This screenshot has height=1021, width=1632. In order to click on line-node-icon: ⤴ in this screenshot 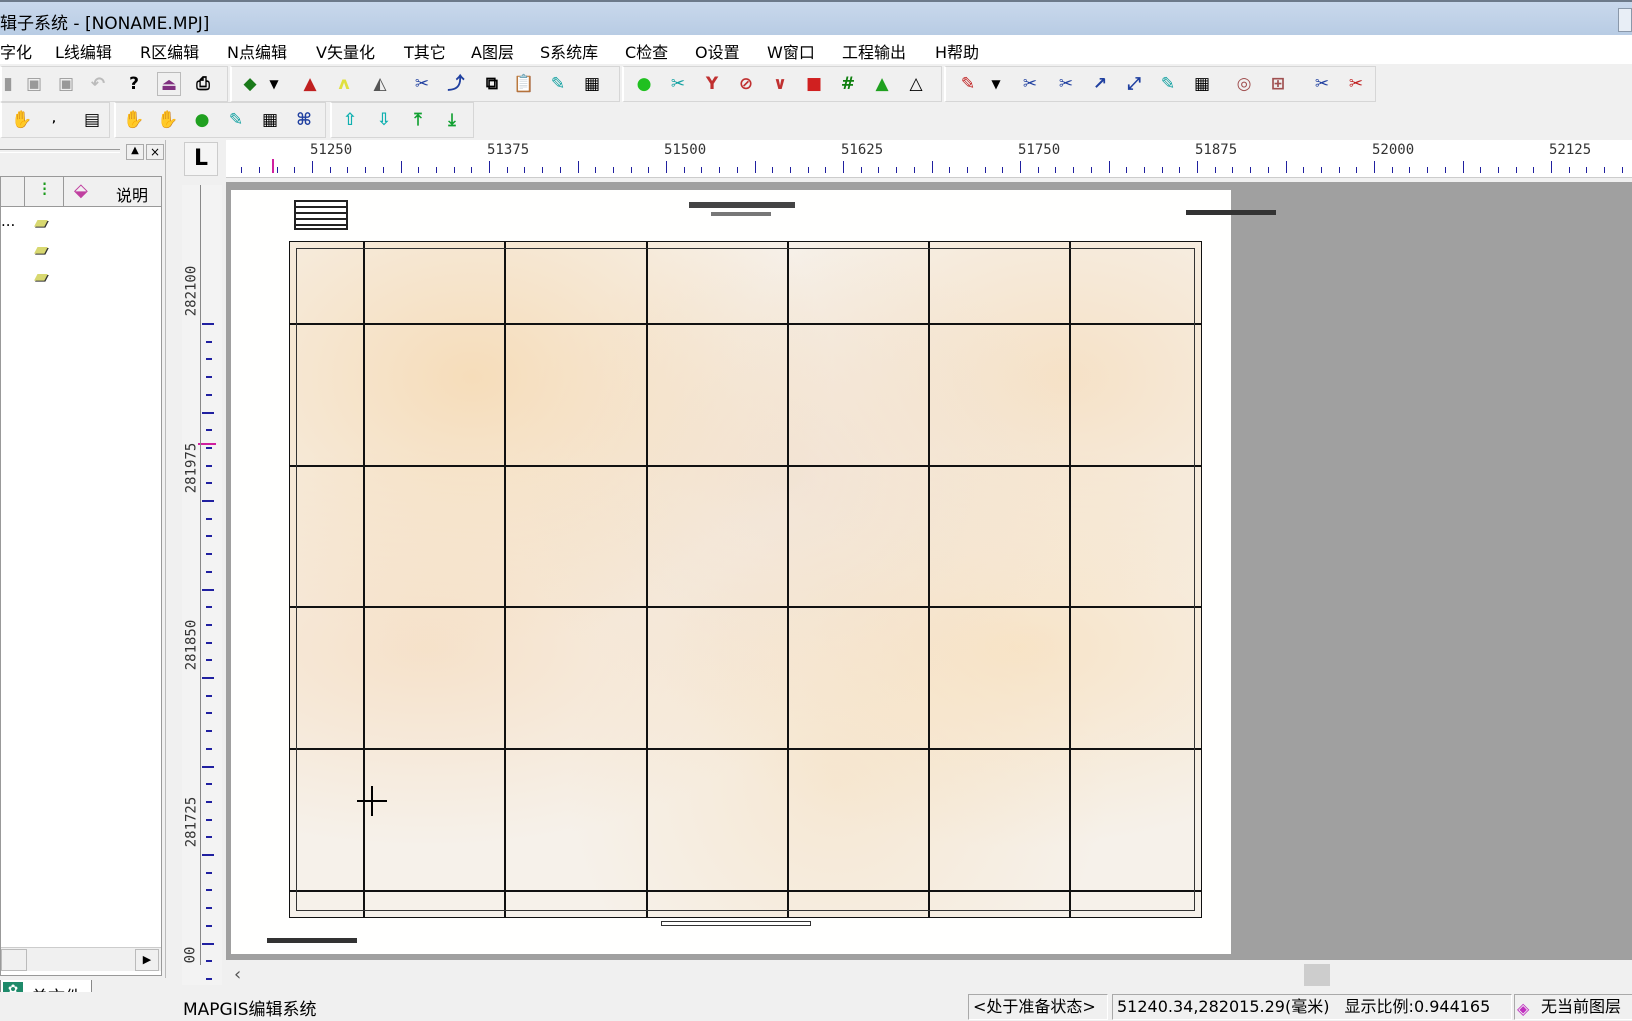, I will do `click(456, 84)`.